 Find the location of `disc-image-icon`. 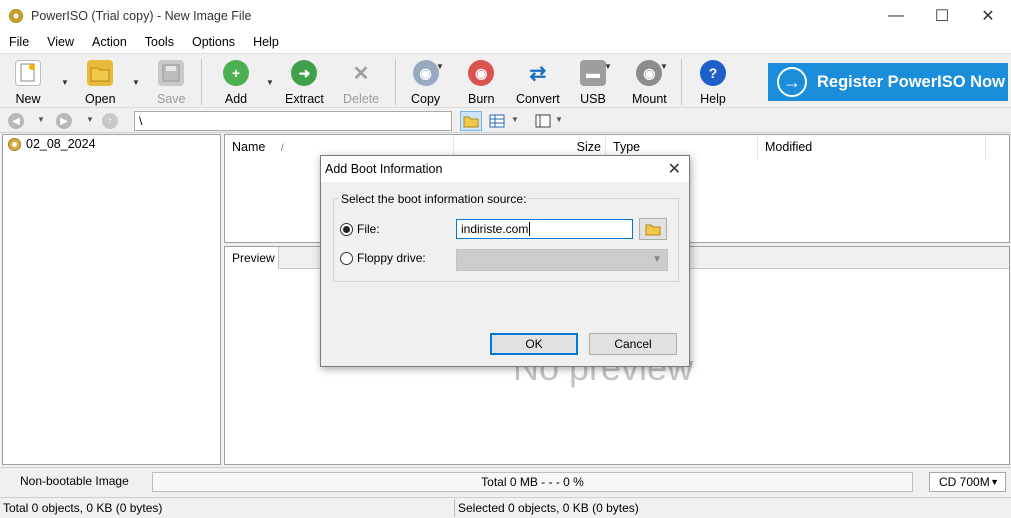

disc-image-icon is located at coordinates (14, 144).